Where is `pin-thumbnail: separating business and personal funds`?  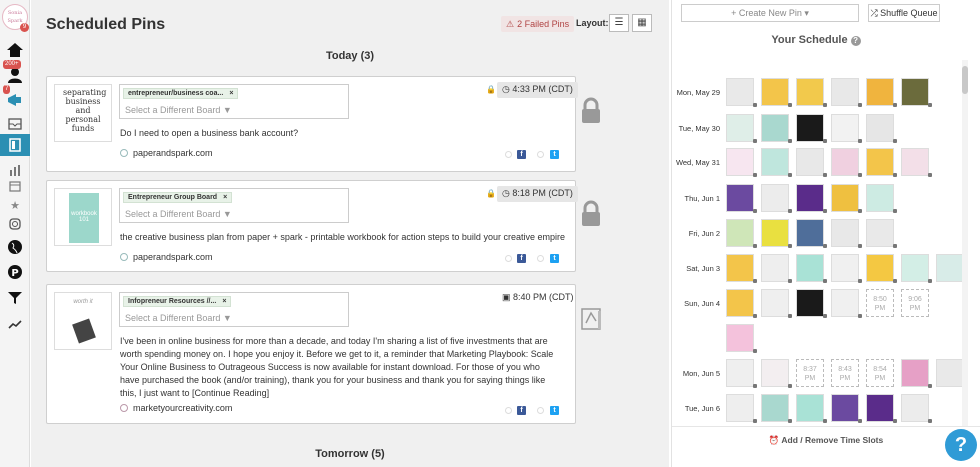 pin-thumbnail: separating business and personal funds is located at coordinates (83, 113).